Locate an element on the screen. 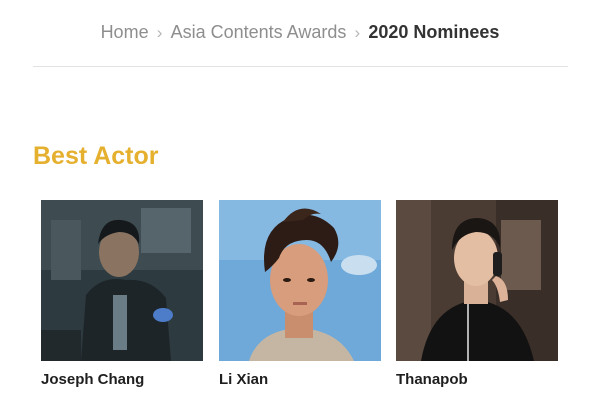 The width and height of the screenshot is (600, 394). nominee-card: Thanapob is located at coordinates (477, 294).